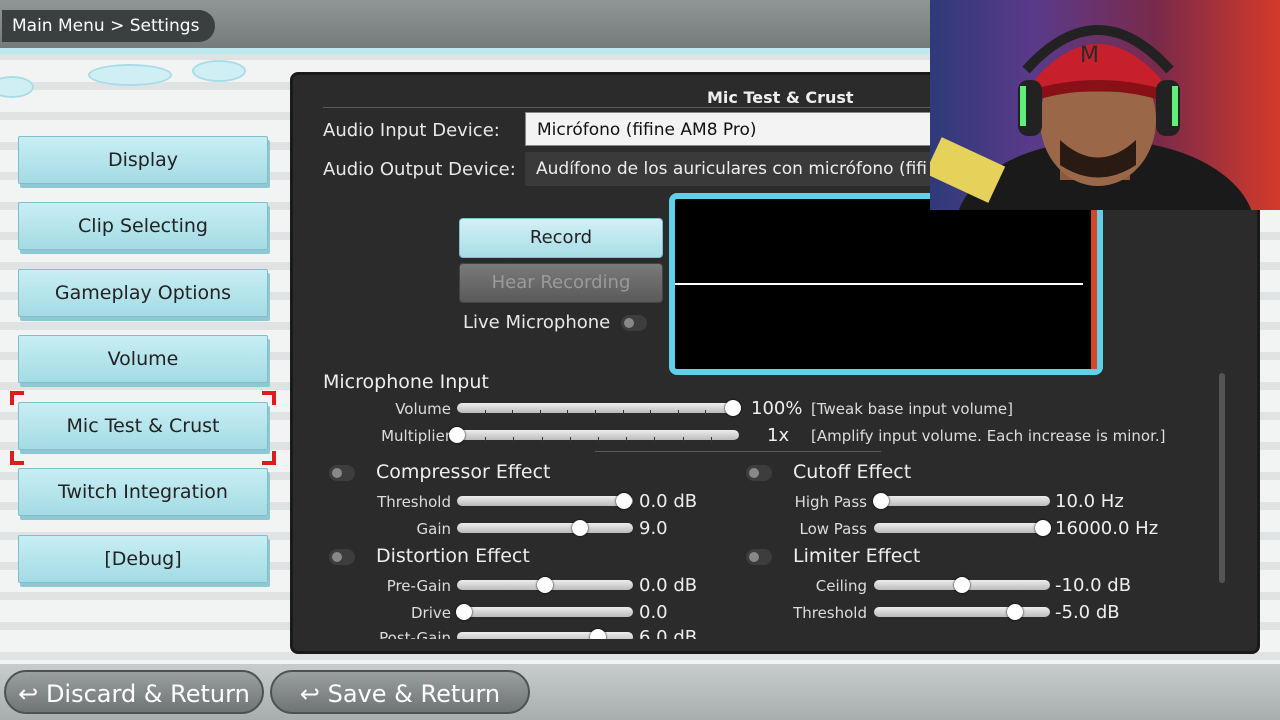 Image resolution: width=1280 pixels, height=720 pixels. I want to click on ceiling-value: -10.0 dB, so click(1093, 585).